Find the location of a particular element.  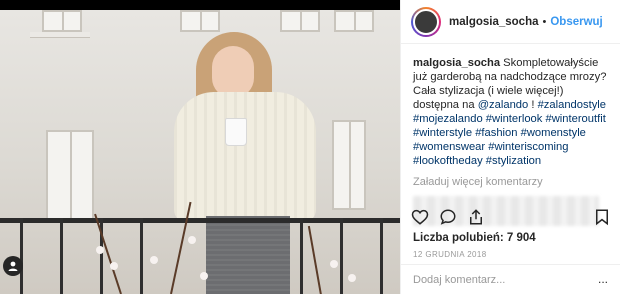

share-icon is located at coordinates (476, 217).